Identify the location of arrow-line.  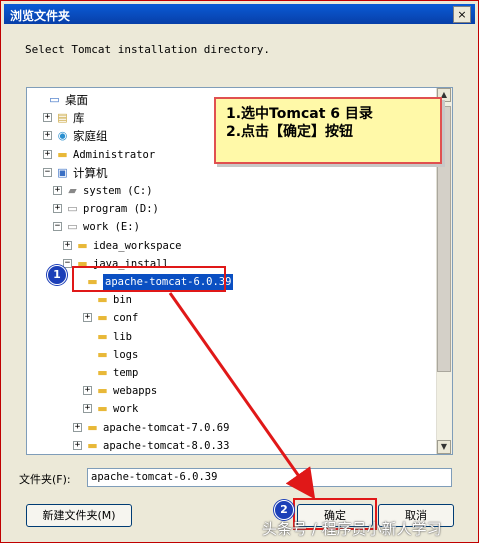
(242, 396).